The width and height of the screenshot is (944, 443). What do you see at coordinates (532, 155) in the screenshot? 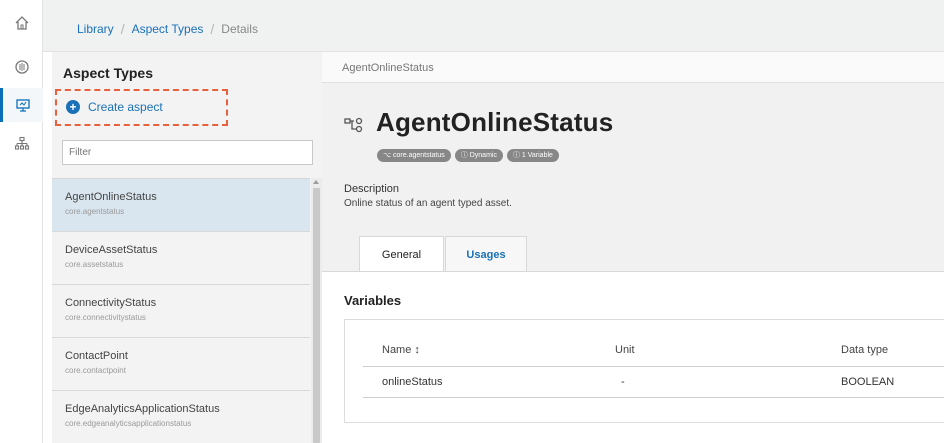
I see `variable-count-badge: ⓘ 1 Variable` at bounding box center [532, 155].